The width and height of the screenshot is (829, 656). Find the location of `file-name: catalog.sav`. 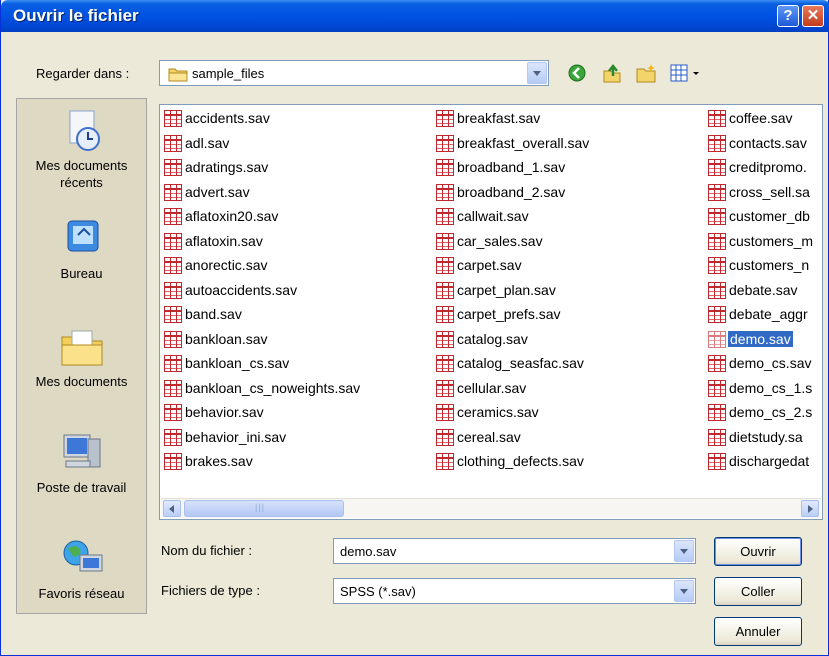

file-name: catalog.sav is located at coordinates (492, 338).